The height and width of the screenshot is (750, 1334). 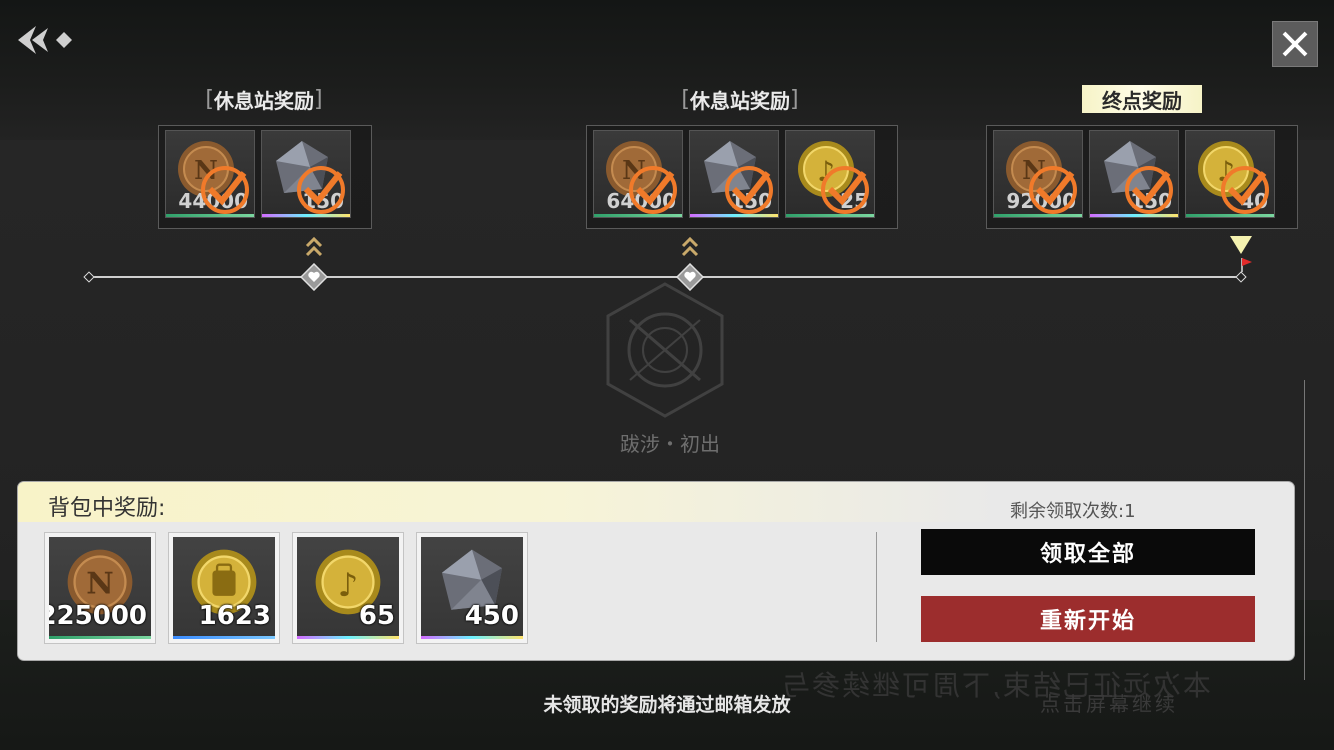 I want to click on reward-item: N 64000, so click(x=638, y=174).